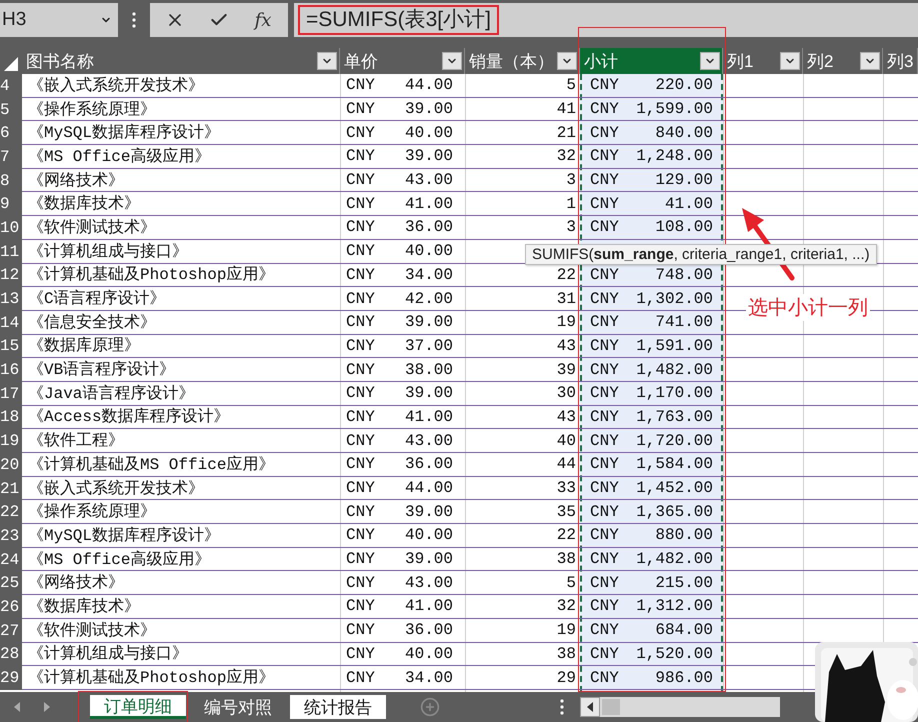 This screenshot has height=722, width=918. Describe the element at coordinates (119, 156) in the screenshot. I see `table-cell-text: 《MS Office高级应用》` at that location.